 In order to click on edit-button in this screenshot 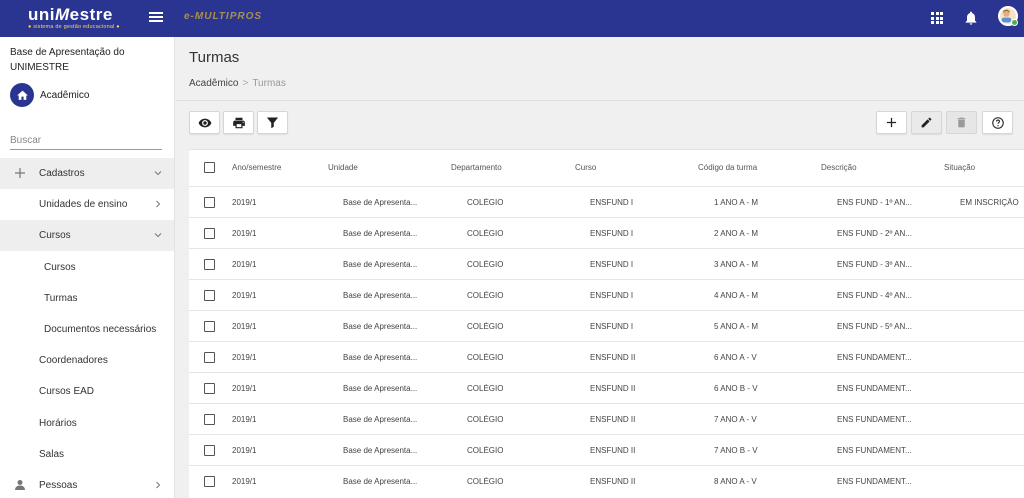, I will do `click(926, 122)`.